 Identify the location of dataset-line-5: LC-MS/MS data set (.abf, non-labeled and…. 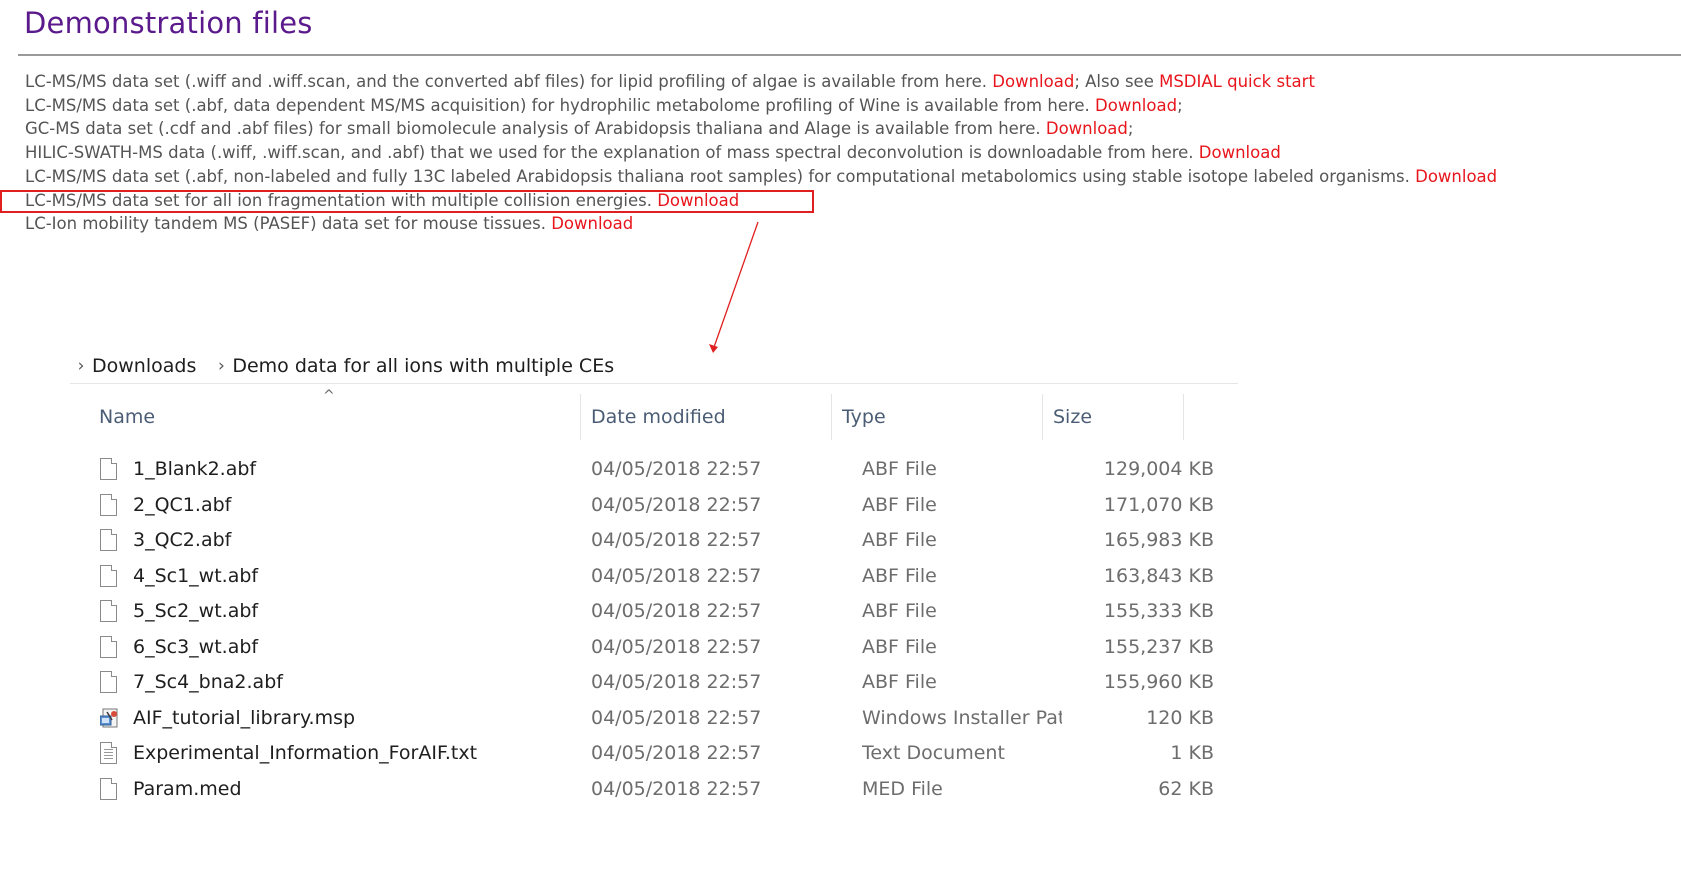
(850, 177).